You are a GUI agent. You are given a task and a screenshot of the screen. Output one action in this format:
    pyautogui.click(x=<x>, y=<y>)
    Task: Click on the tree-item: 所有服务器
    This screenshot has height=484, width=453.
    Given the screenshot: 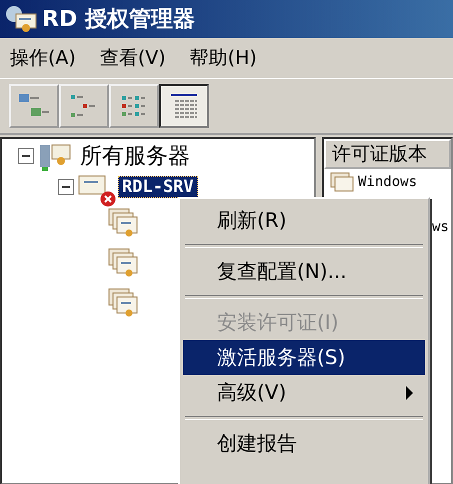 What is the action you would take?
    pyautogui.click(x=135, y=156)
    